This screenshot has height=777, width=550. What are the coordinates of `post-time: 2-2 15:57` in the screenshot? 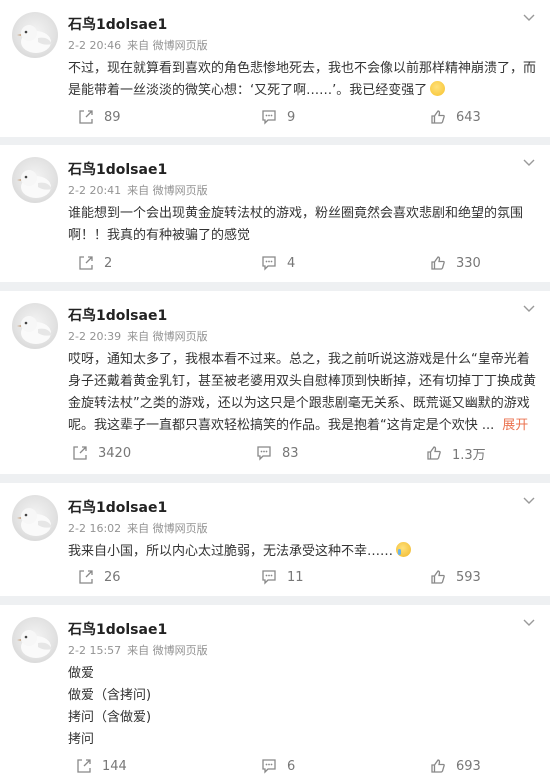 It's located at (94, 650).